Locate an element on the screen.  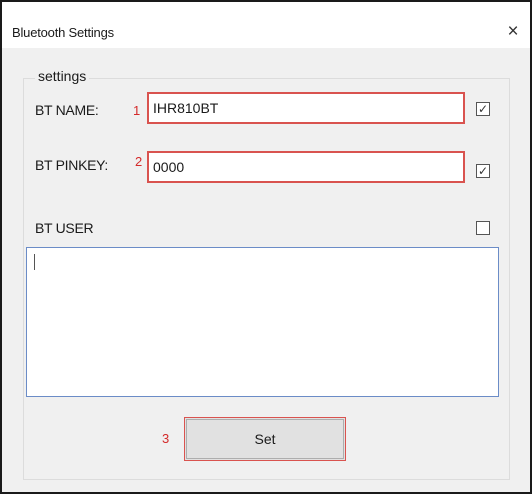
bt-name-input is located at coordinates (306, 108).